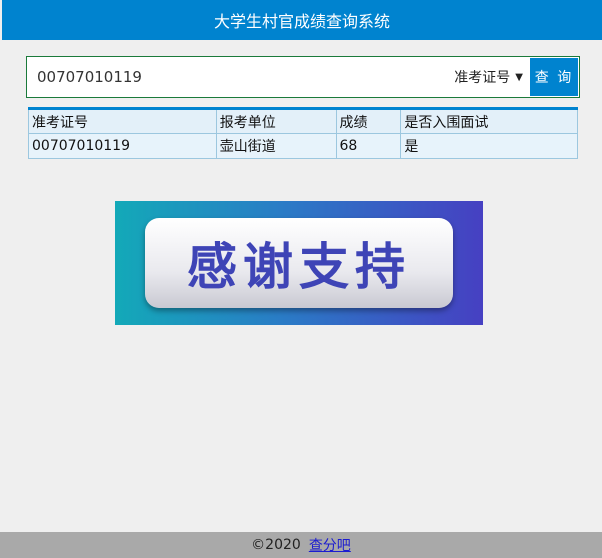 The height and width of the screenshot is (558, 602). Describe the element at coordinates (276, 121) in the screenshot. I see `column-header-unit: 报考单位` at that location.